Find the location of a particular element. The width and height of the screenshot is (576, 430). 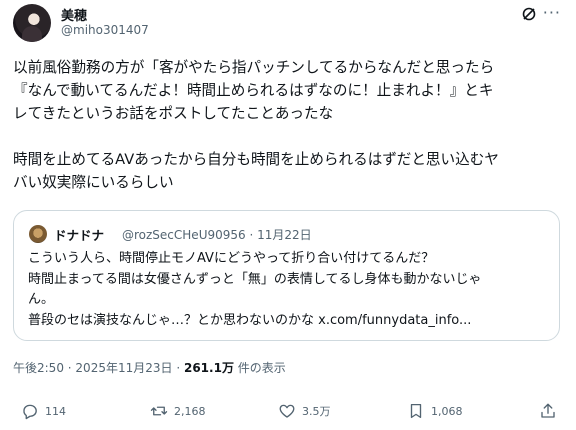

view-count: 261.1万 is located at coordinates (208, 368).